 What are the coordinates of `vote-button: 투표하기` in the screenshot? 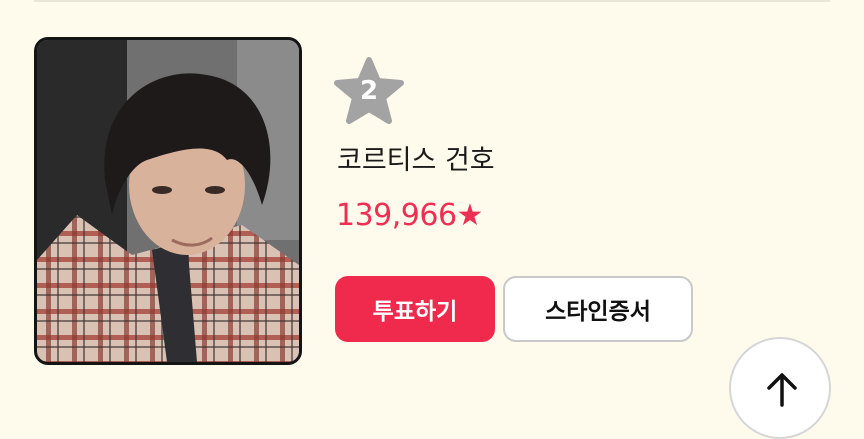 It's located at (415, 309).